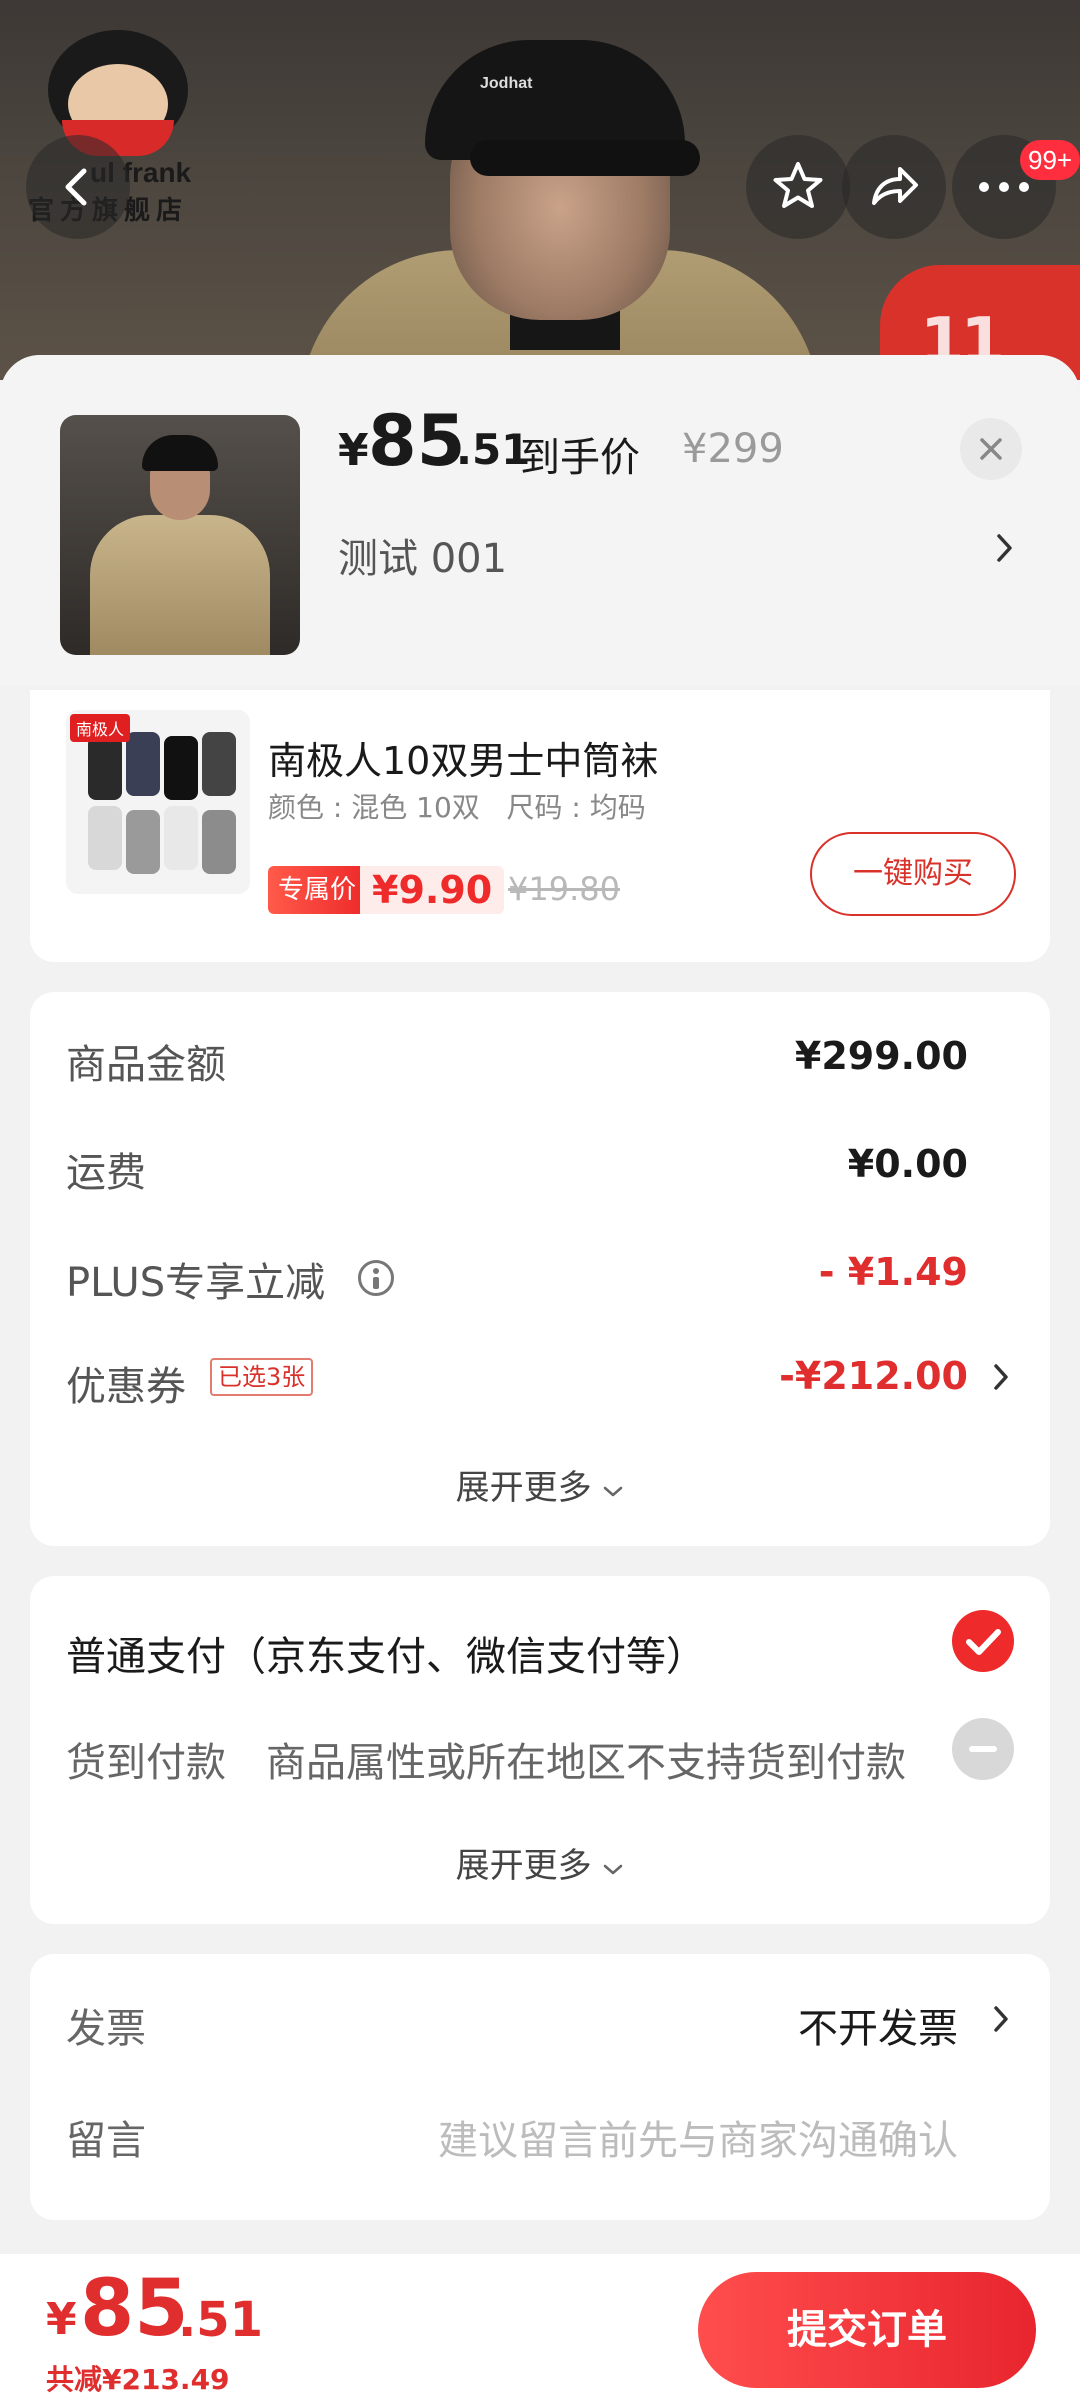 The image size is (1080, 2400). I want to click on one-click-buy-button: 一键购买, so click(913, 874).